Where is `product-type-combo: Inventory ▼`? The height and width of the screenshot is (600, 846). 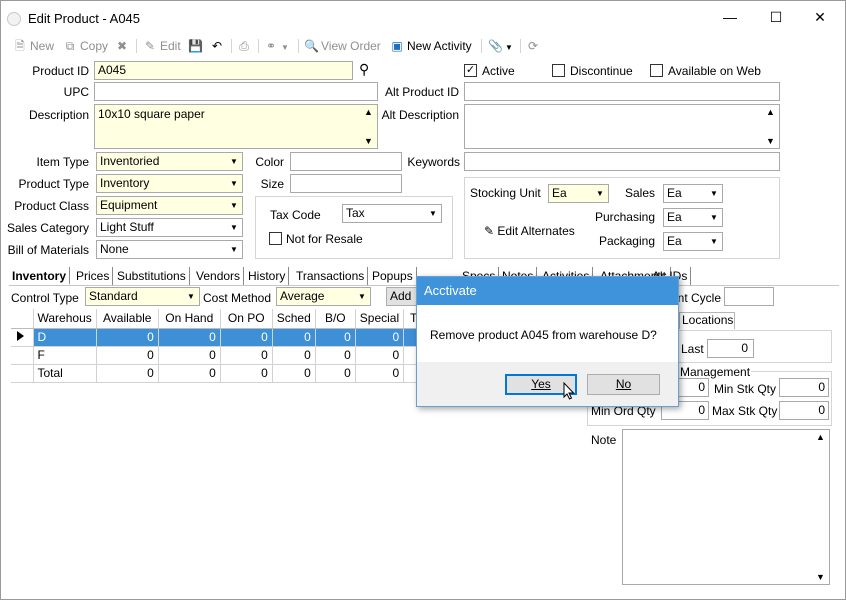 product-type-combo: Inventory ▼ is located at coordinates (169, 183).